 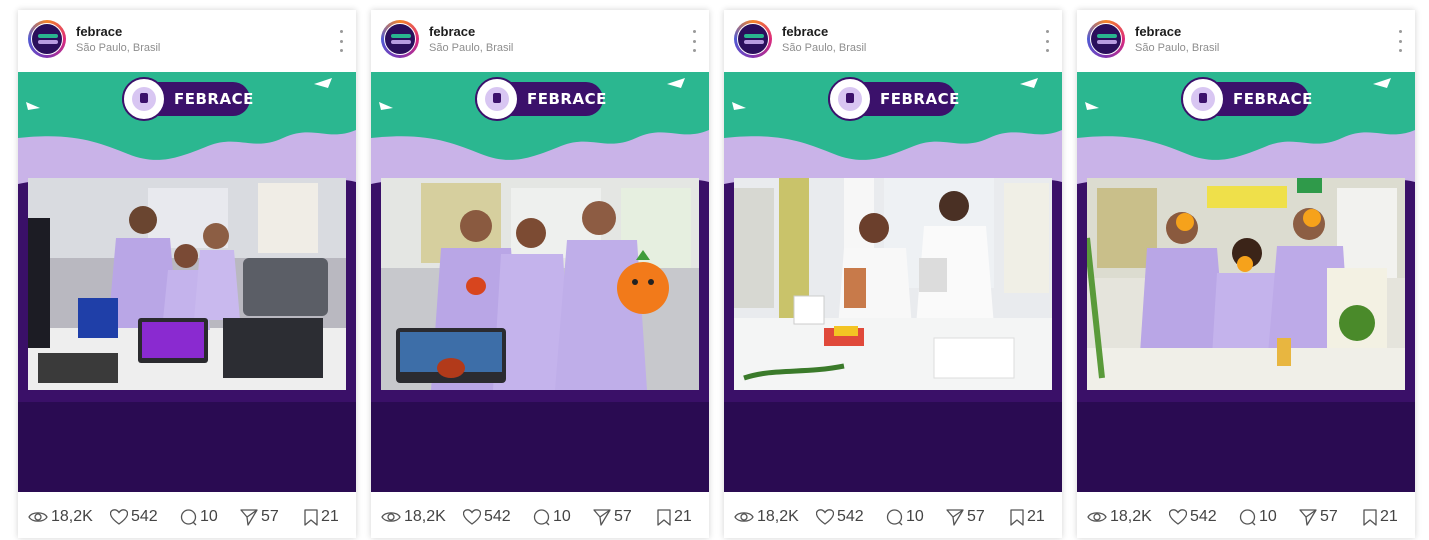 I want to click on two-students-in-lab-coats-photo, so click(x=893, y=284).